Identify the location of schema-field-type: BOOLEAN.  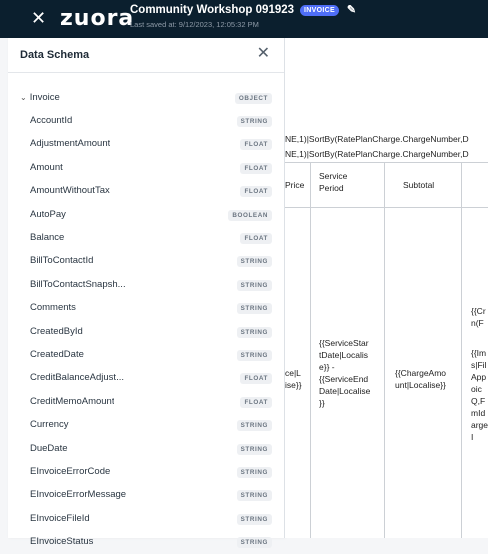
(250, 215).